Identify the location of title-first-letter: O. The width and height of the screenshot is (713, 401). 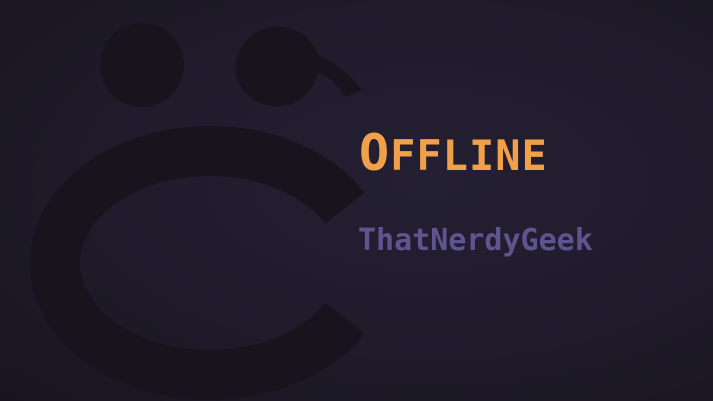
(375, 153).